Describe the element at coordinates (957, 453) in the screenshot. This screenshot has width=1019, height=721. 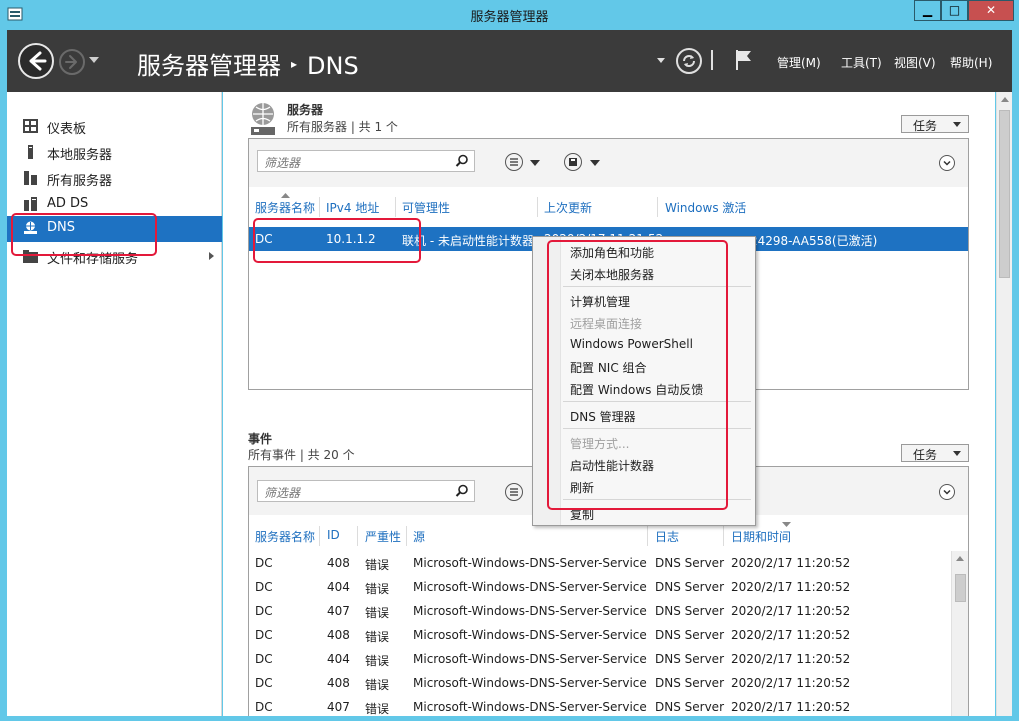
I see `chevron-down-icon` at that location.